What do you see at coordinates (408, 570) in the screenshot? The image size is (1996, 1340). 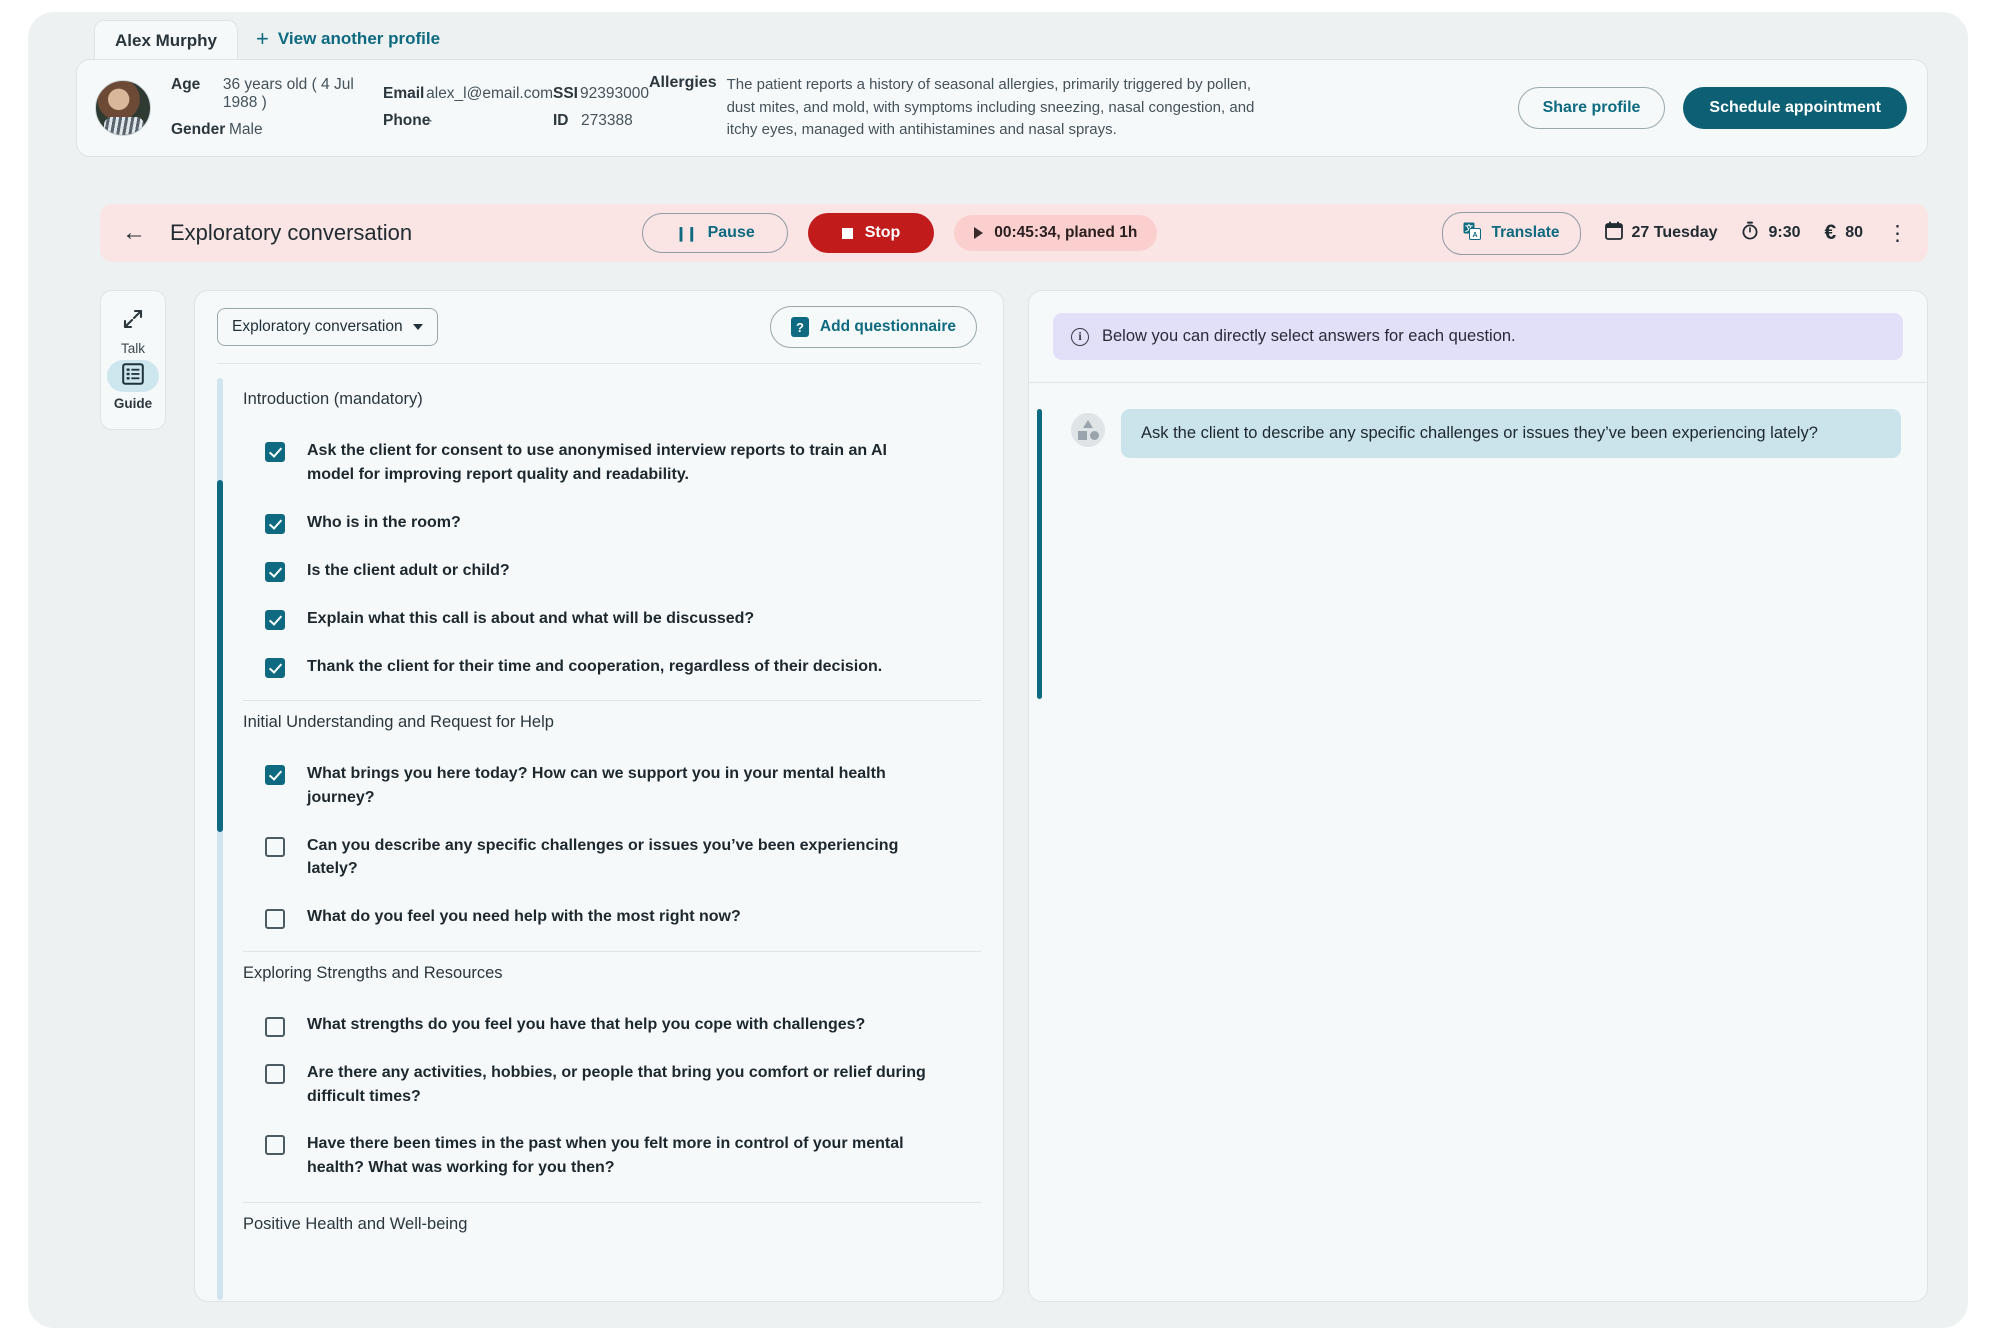 I see `checklist-item-label: Is the client adult or child?` at bounding box center [408, 570].